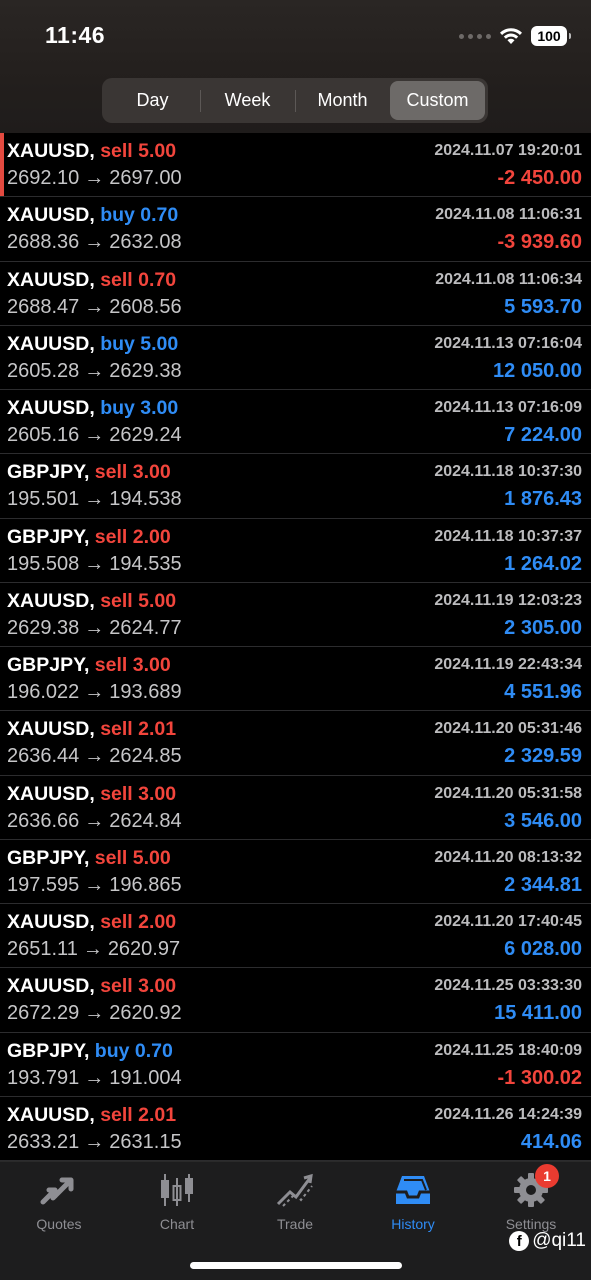  I want to click on trade-time: 2024.11.25 03:33:30, so click(508, 986).